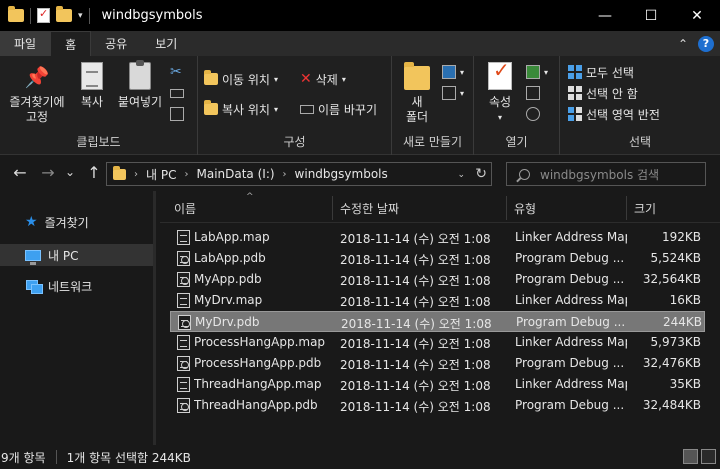  Describe the element at coordinates (264, 405) in the screenshot. I see `file-name: ThreadHangApp.pdb` at that location.